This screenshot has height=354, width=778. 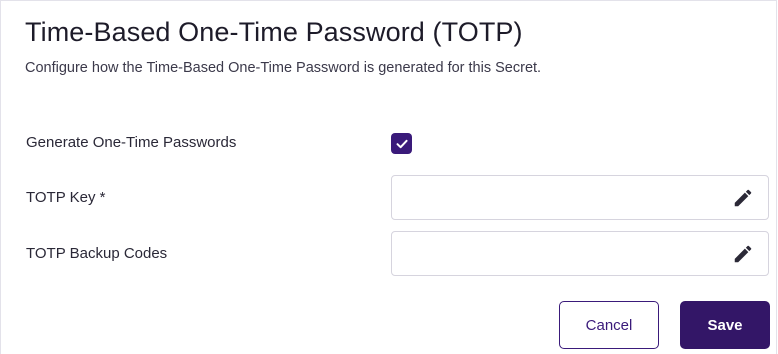 What do you see at coordinates (559, 198) in the screenshot?
I see `totp-key-input` at bounding box center [559, 198].